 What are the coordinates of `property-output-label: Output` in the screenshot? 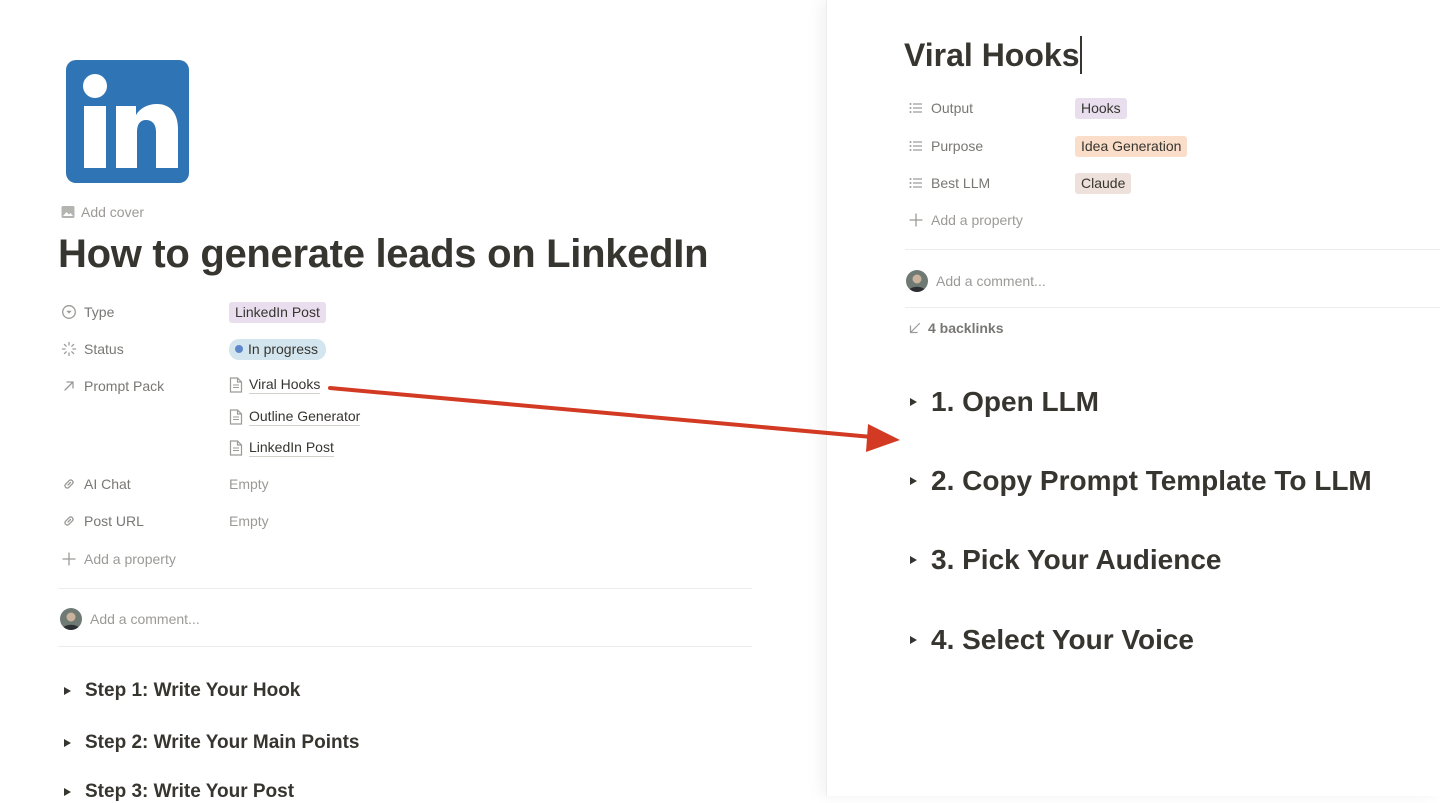 It's located at (952, 108).